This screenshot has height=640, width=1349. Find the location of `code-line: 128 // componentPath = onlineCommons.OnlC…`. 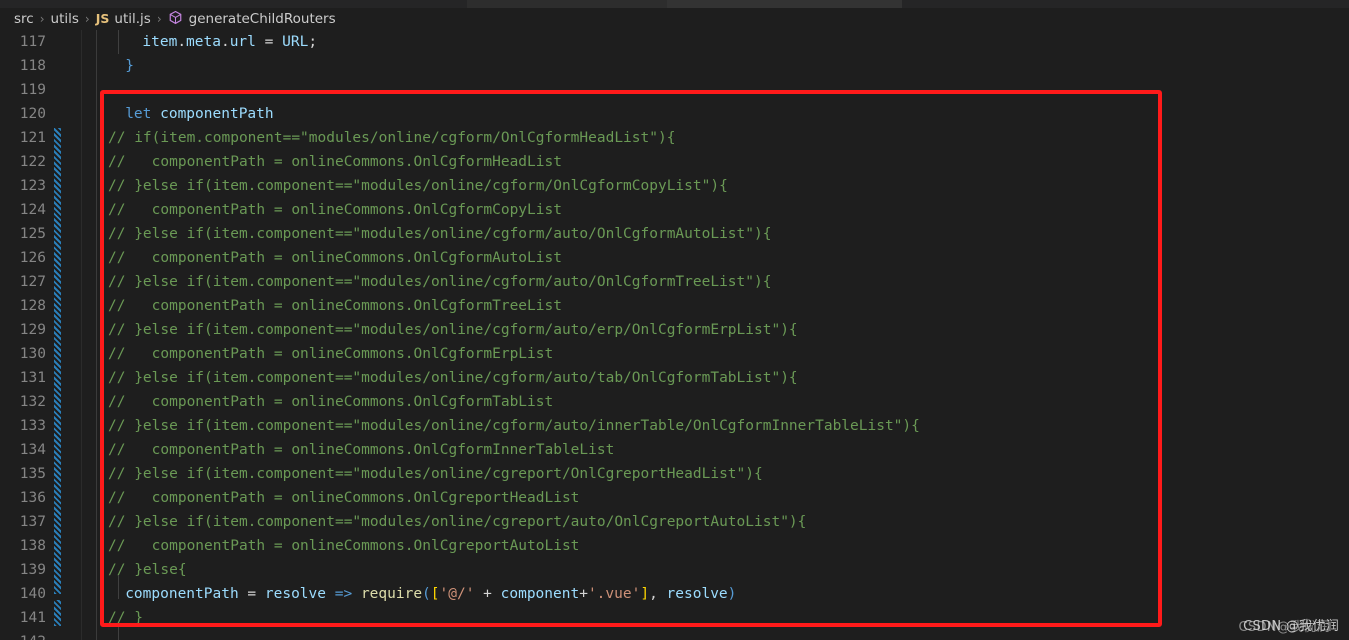

code-line: 128 // componentPath = onlineCommons.OnlC… is located at coordinates (674, 306).